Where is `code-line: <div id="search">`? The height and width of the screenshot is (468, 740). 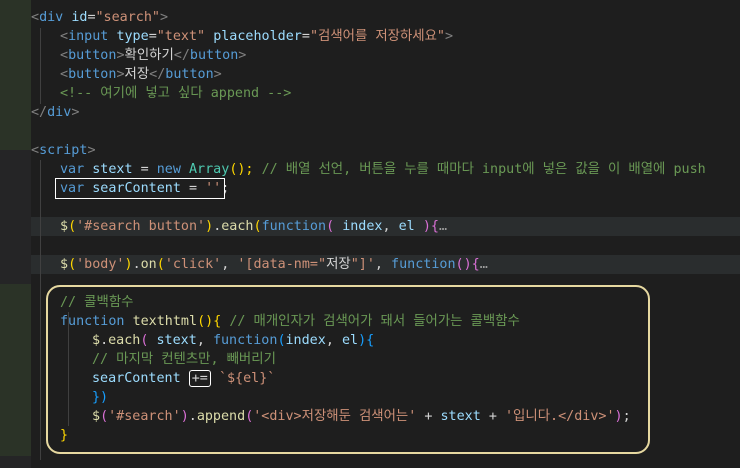
code-line: <div id="search"> is located at coordinates (99, 17).